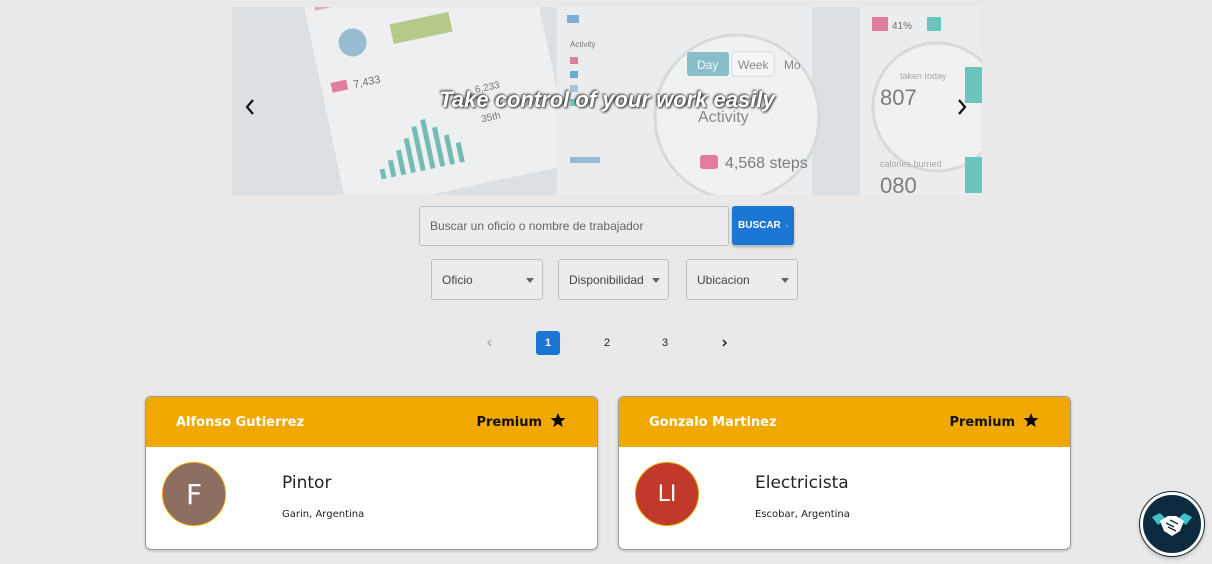 The height and width of the screenshot is (564, 1212). I want to click on chat-floating-button, so click(1172, 524).